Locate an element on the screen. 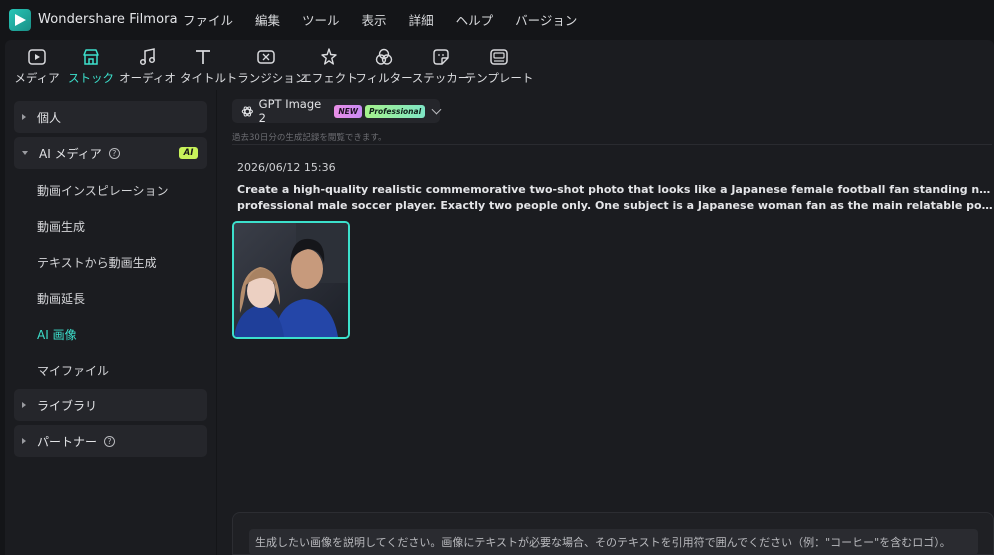  tool-sticker: ステッカー is located at coordinates (440, 65).